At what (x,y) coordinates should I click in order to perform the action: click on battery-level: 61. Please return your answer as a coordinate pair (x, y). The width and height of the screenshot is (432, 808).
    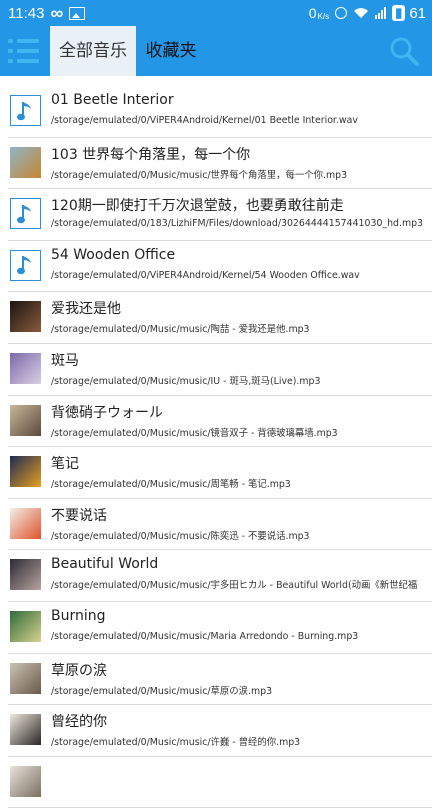
    Looking at the image, I should click on (417, 13).